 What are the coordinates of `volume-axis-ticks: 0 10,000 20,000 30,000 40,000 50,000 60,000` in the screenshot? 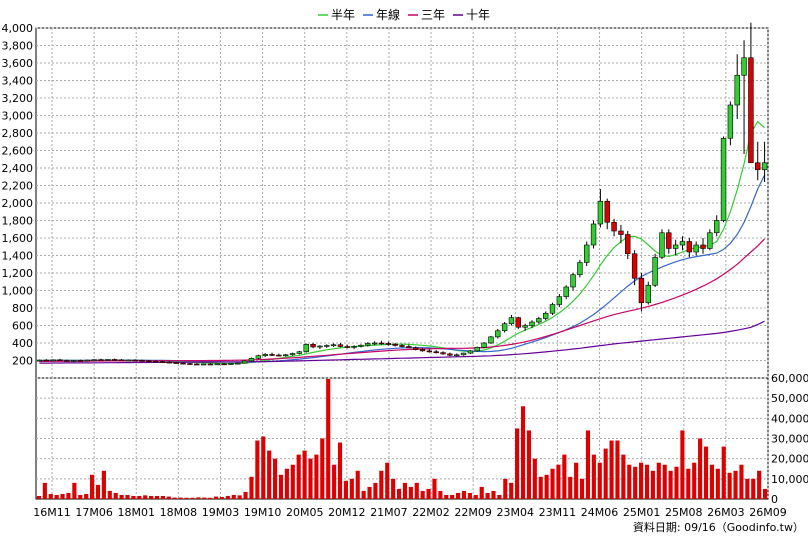 It's located at (789, 439).